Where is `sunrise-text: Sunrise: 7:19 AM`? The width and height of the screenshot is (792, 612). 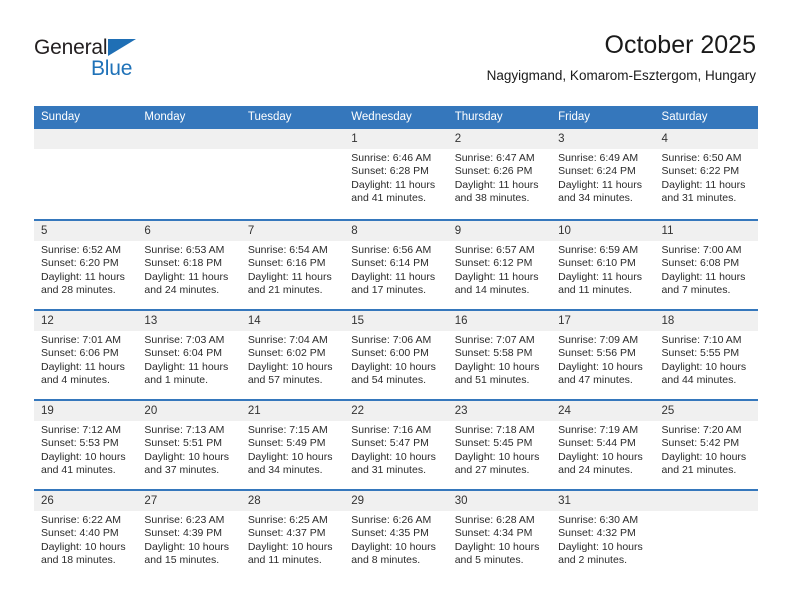
sunrise-text: Sunrise: 7:19 AM is located at coordinates (598, 430).